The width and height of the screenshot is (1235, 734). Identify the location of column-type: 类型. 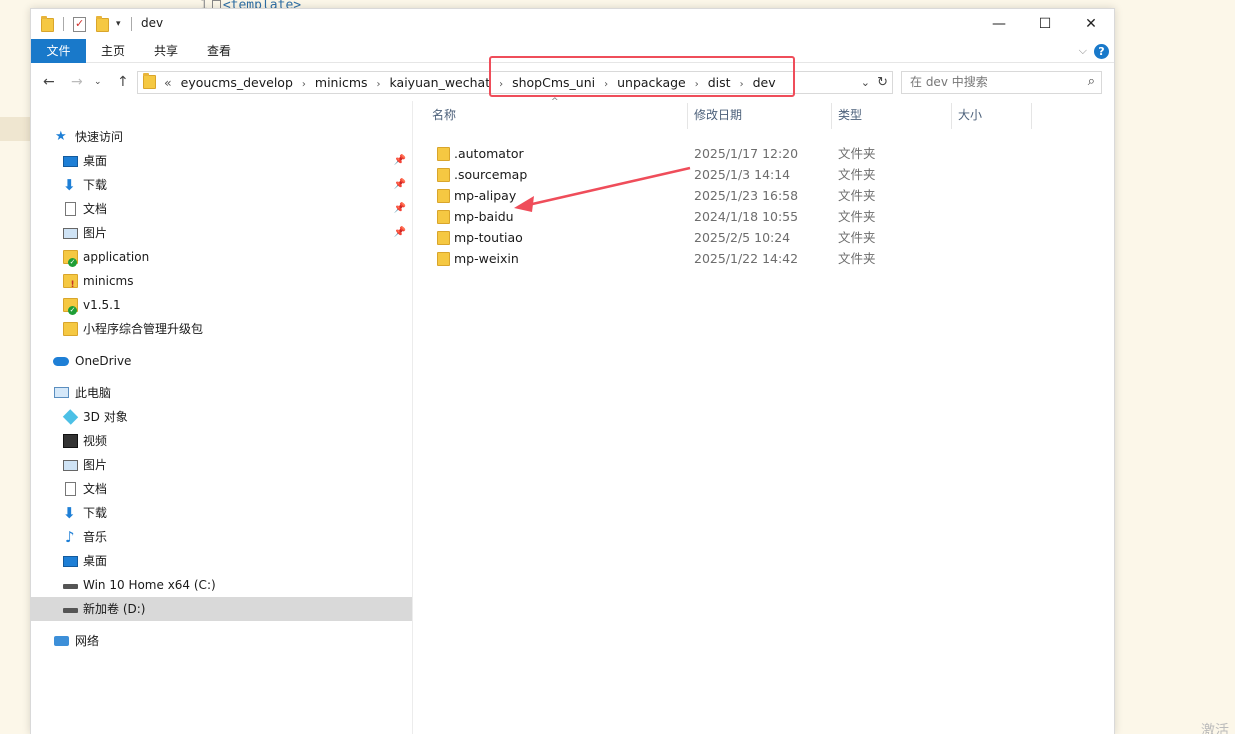
(850, 115).